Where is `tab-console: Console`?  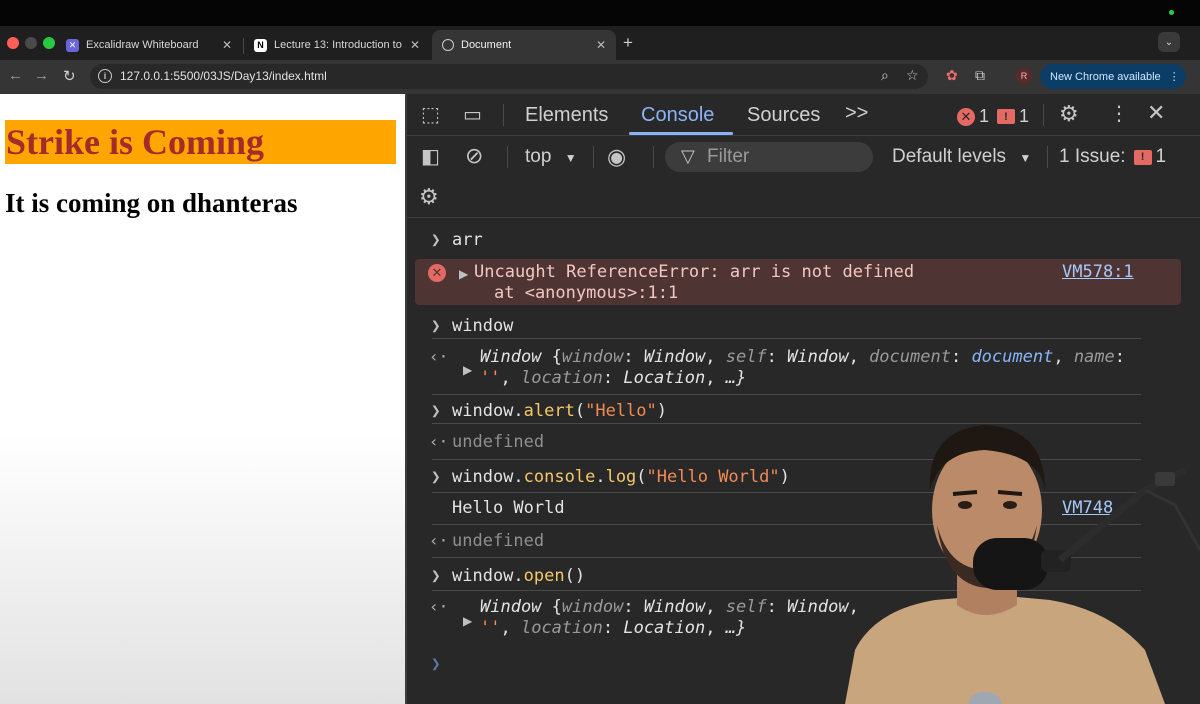 tab-console: Console is located at coordinates (677, 115).